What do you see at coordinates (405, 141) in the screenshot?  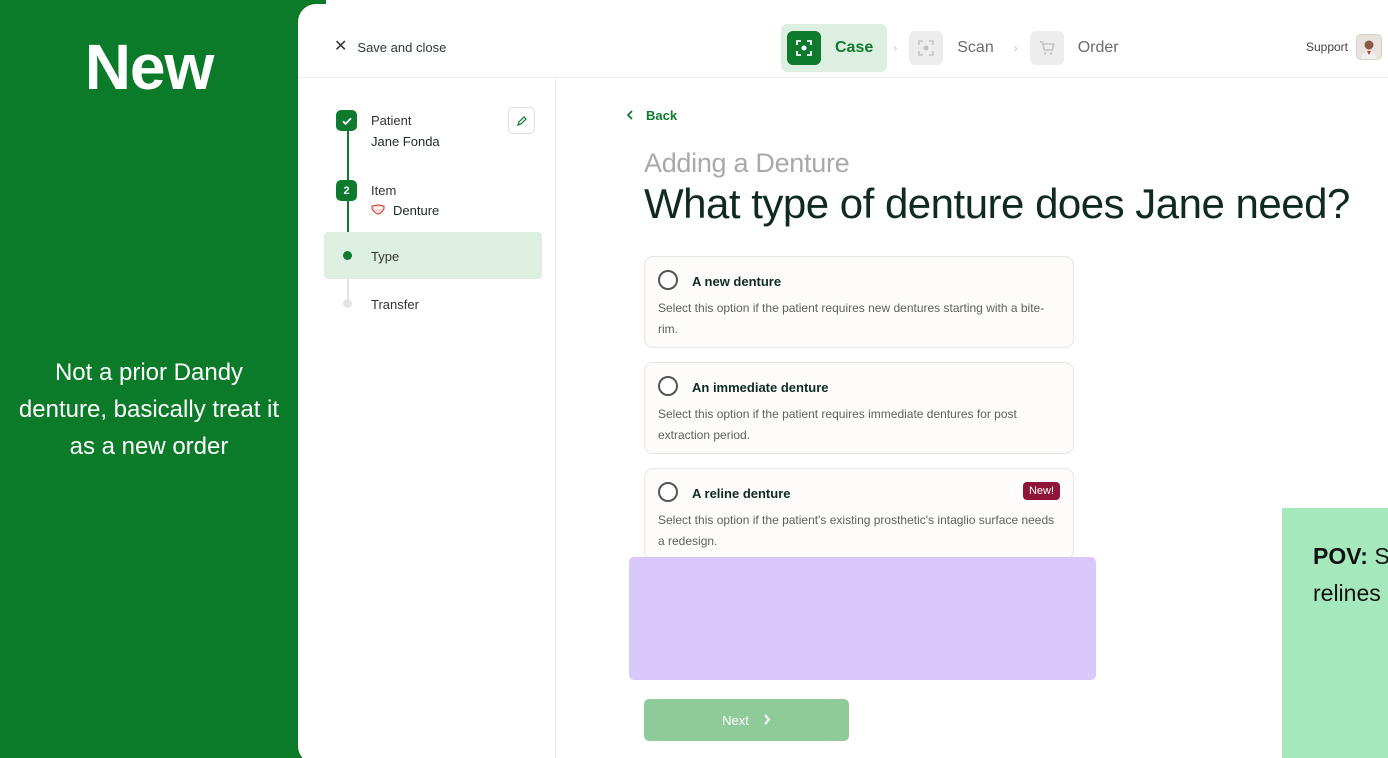 I see `patient-name: Jane Fonda` at bounding box center [405, 141].